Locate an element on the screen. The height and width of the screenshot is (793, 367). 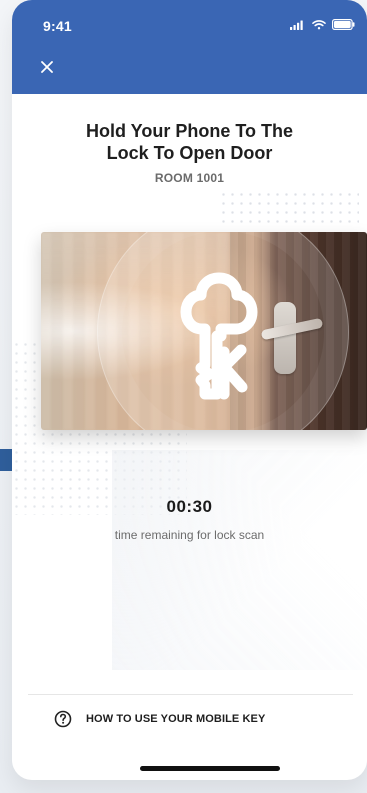
background-accent-bar is located at coordinates (6, 460).